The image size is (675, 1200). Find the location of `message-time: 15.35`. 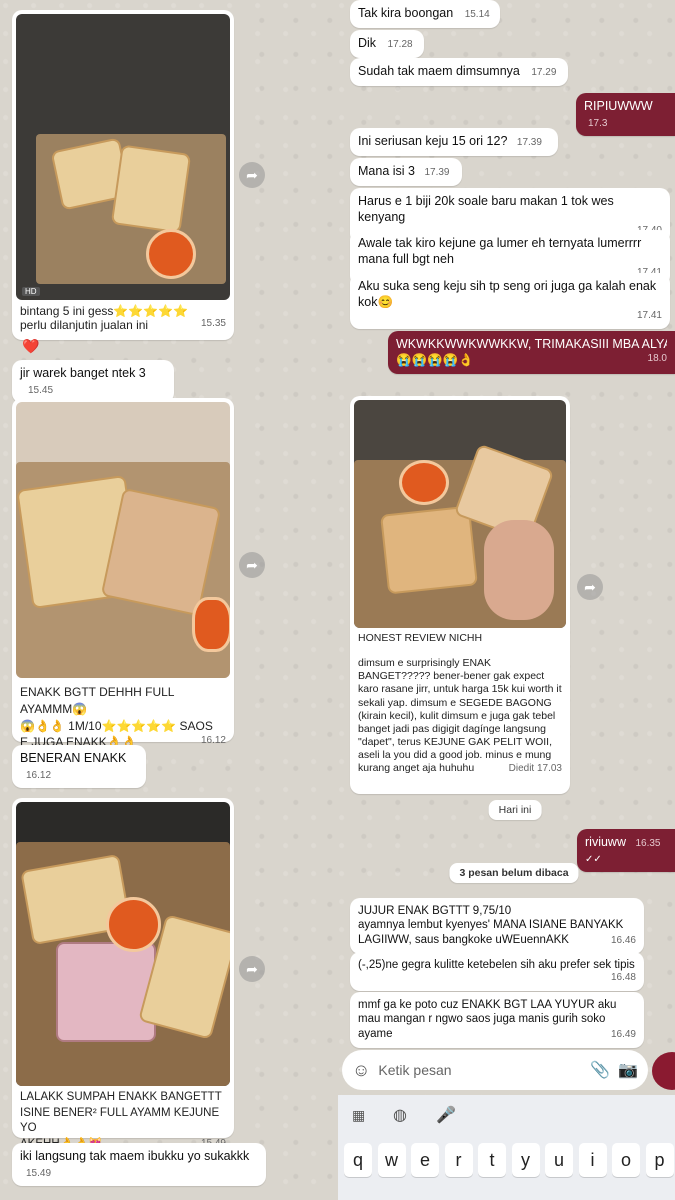

message-time: 15.35 is located at coordinates (213, 323).